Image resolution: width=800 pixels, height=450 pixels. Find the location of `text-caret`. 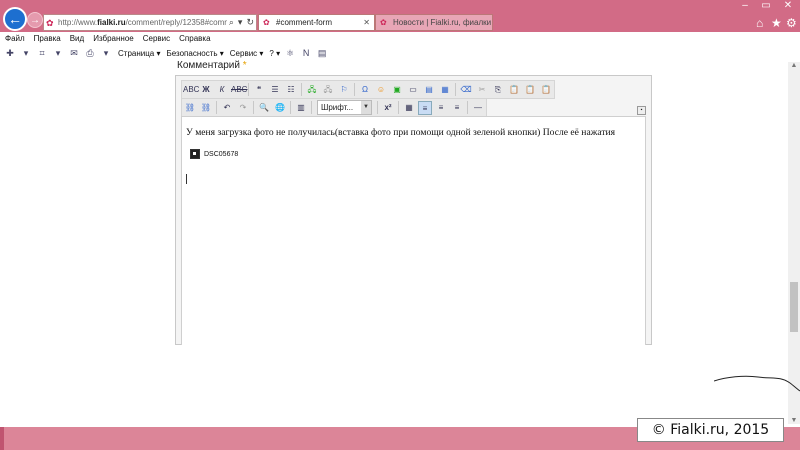

text-caret is located at coordinates (186, 179).